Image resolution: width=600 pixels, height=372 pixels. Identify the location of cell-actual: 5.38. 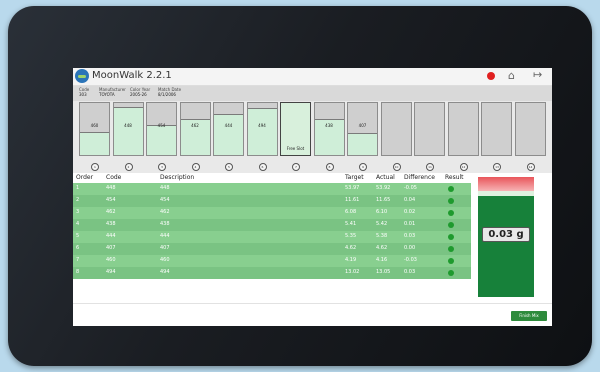
(382, 236).